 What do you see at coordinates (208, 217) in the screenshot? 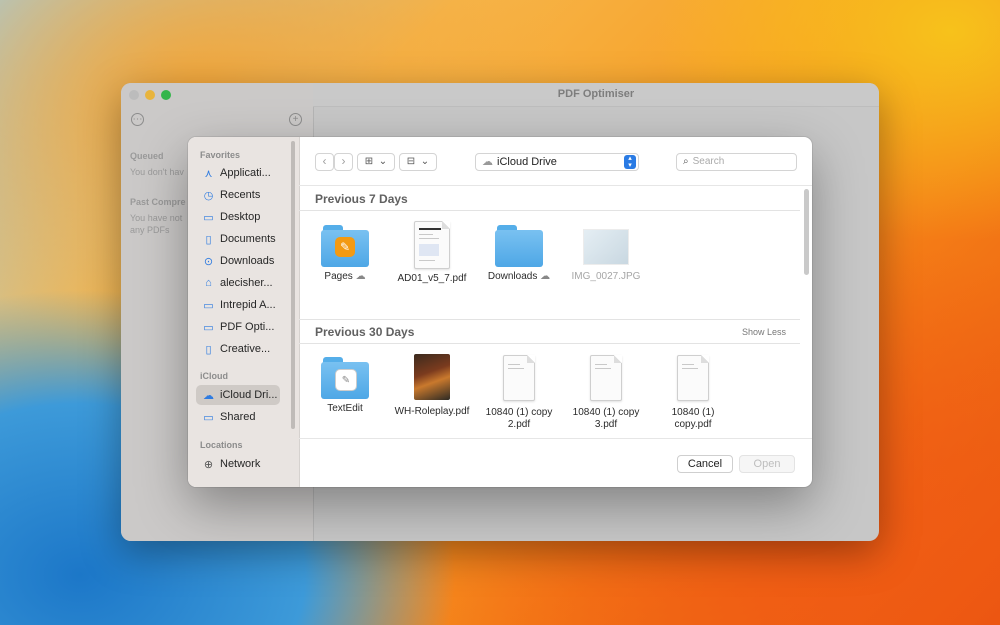
I see `desktop-icon: ▭` at bounding box center [208, 217].